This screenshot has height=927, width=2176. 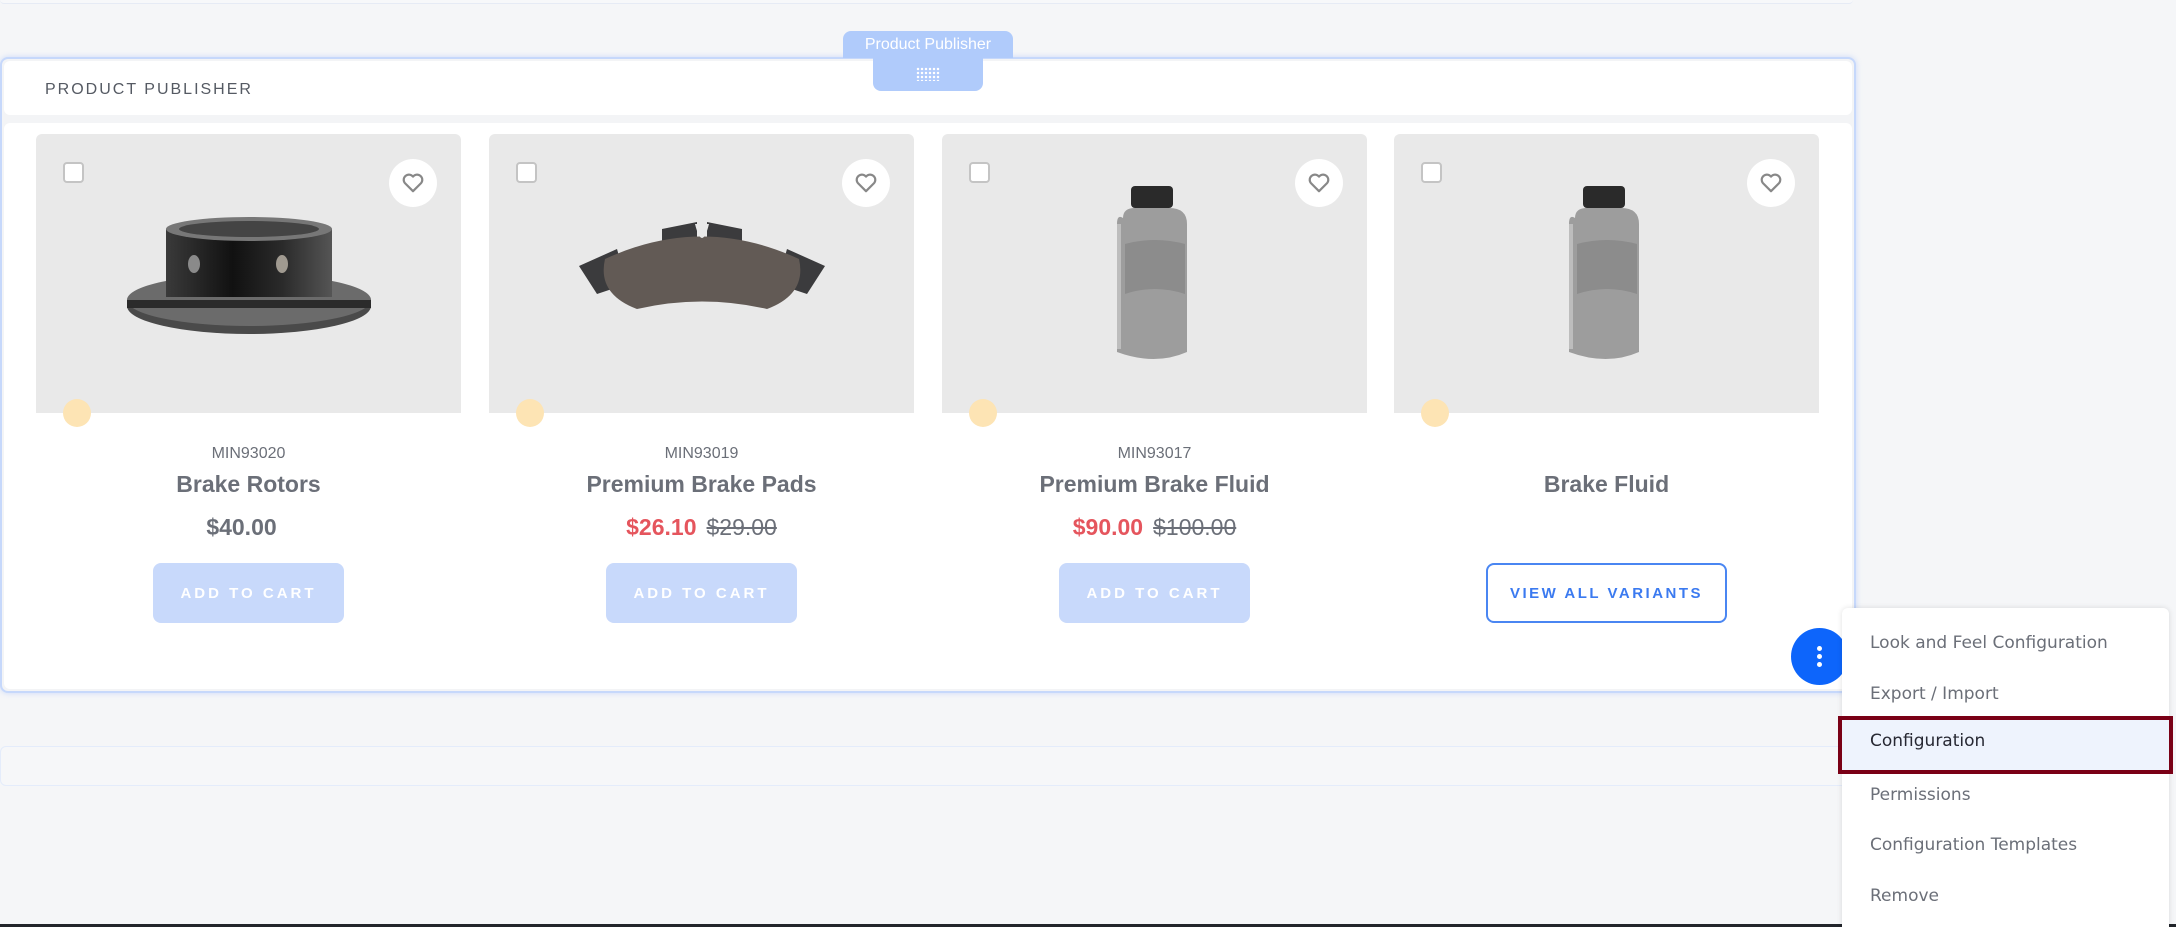 I want to click on menu-item-configuration-templates: Configuration Templates, so click(x=2005, y=845).